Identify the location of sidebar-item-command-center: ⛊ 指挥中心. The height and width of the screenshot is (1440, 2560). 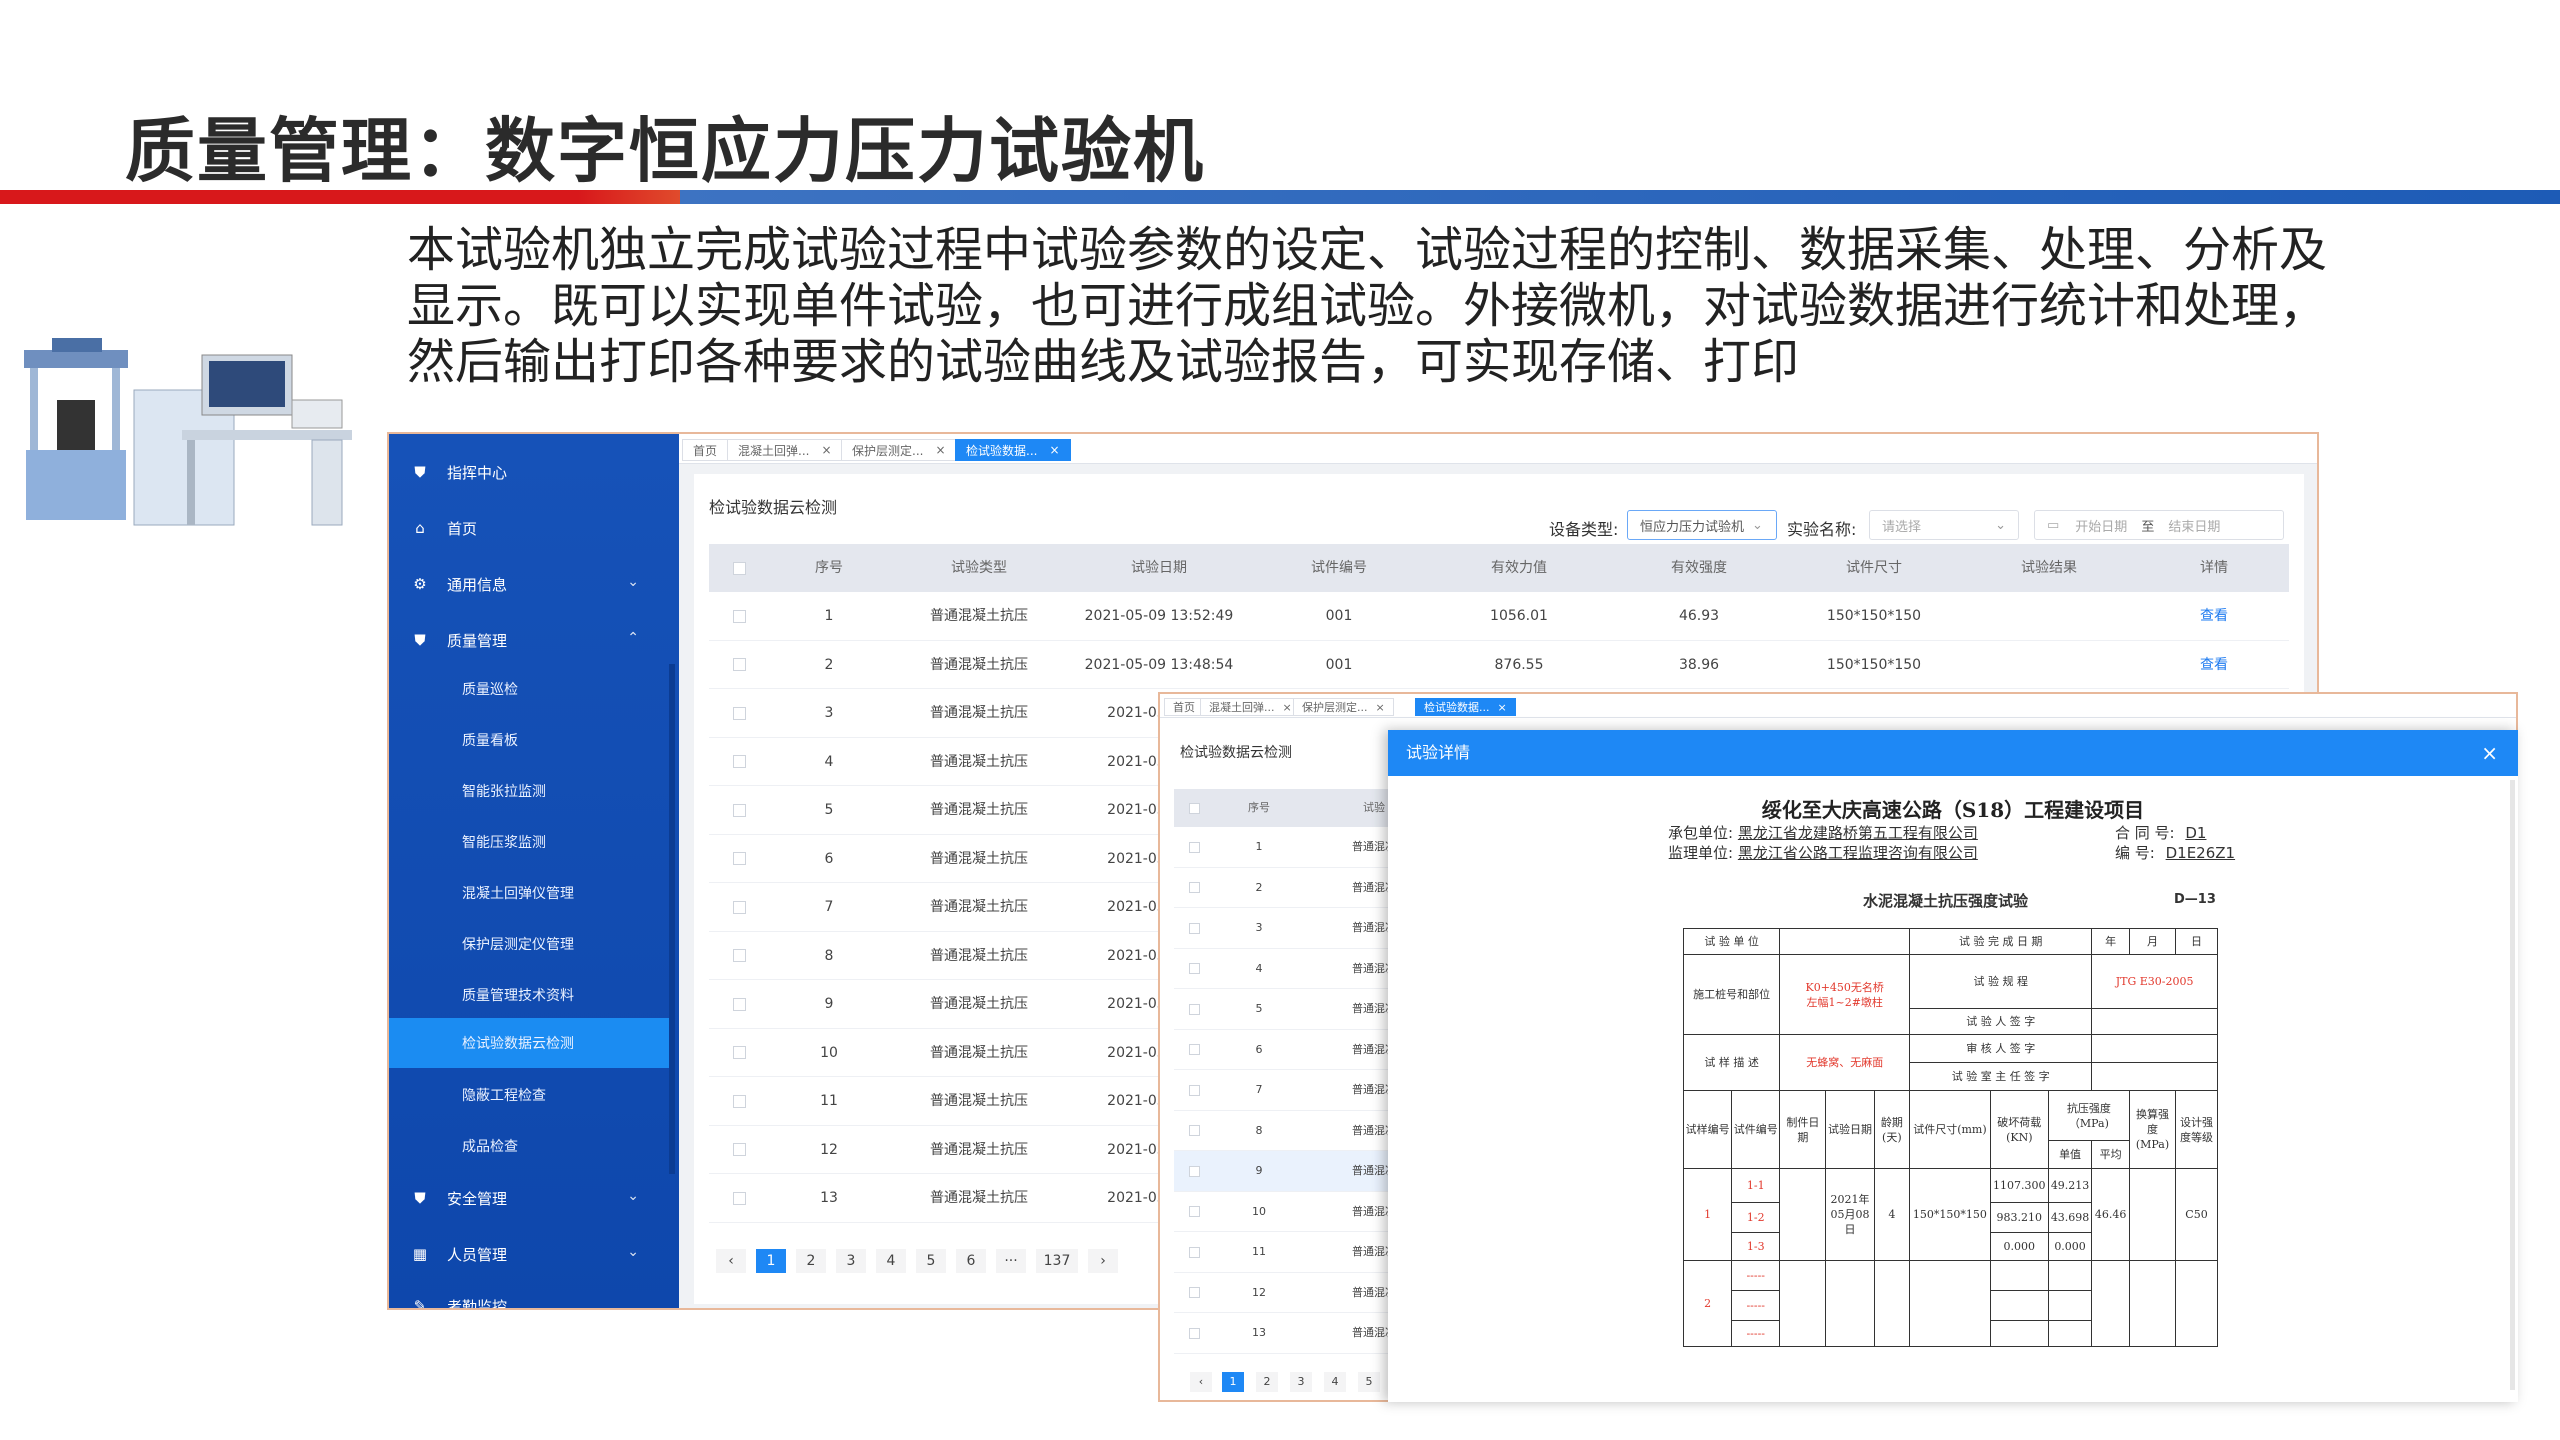
(534, 472).